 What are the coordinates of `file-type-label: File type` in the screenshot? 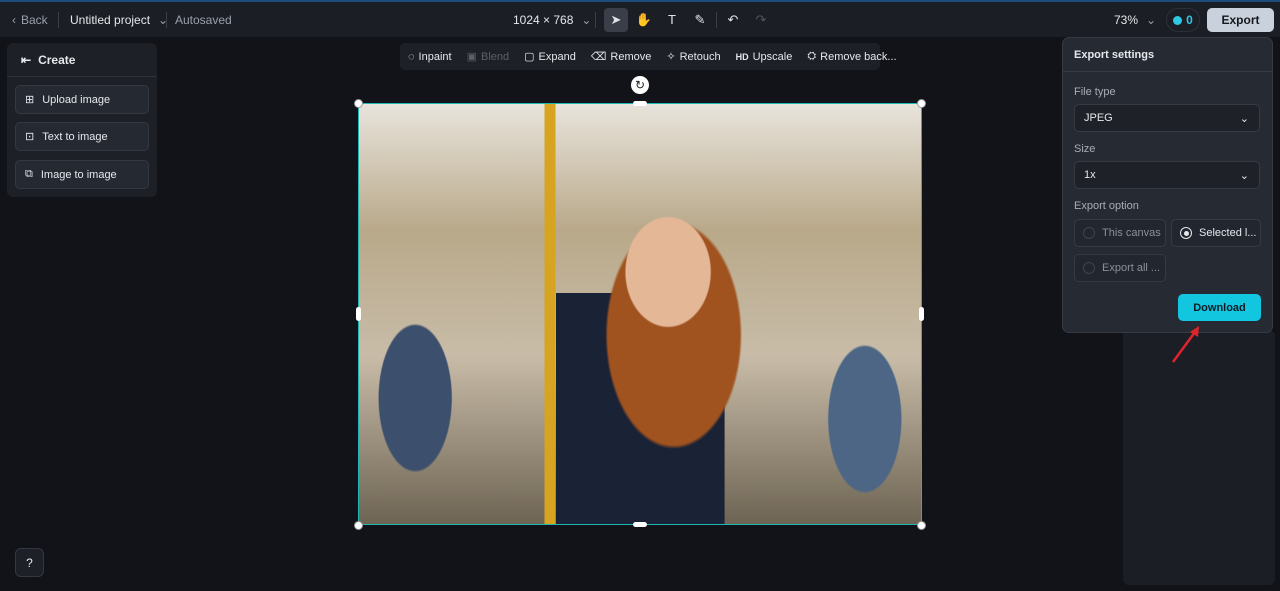 It's located at (1095, 92).